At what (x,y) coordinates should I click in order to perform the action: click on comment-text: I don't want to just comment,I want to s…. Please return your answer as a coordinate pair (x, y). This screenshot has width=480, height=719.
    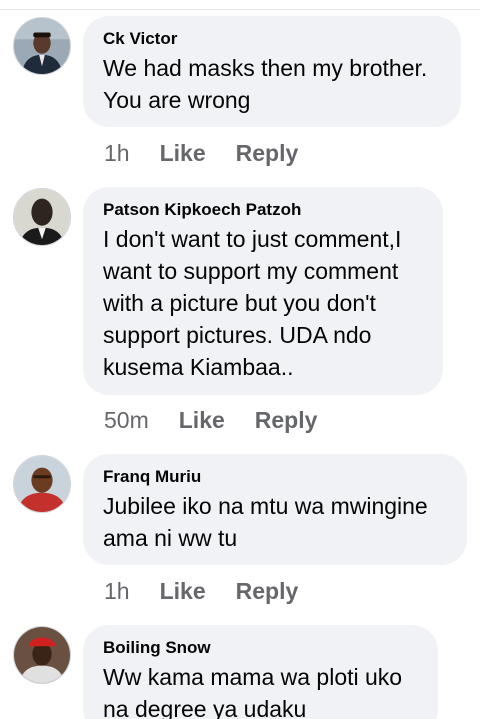
    Looking at the image, I should click on (252, 303).